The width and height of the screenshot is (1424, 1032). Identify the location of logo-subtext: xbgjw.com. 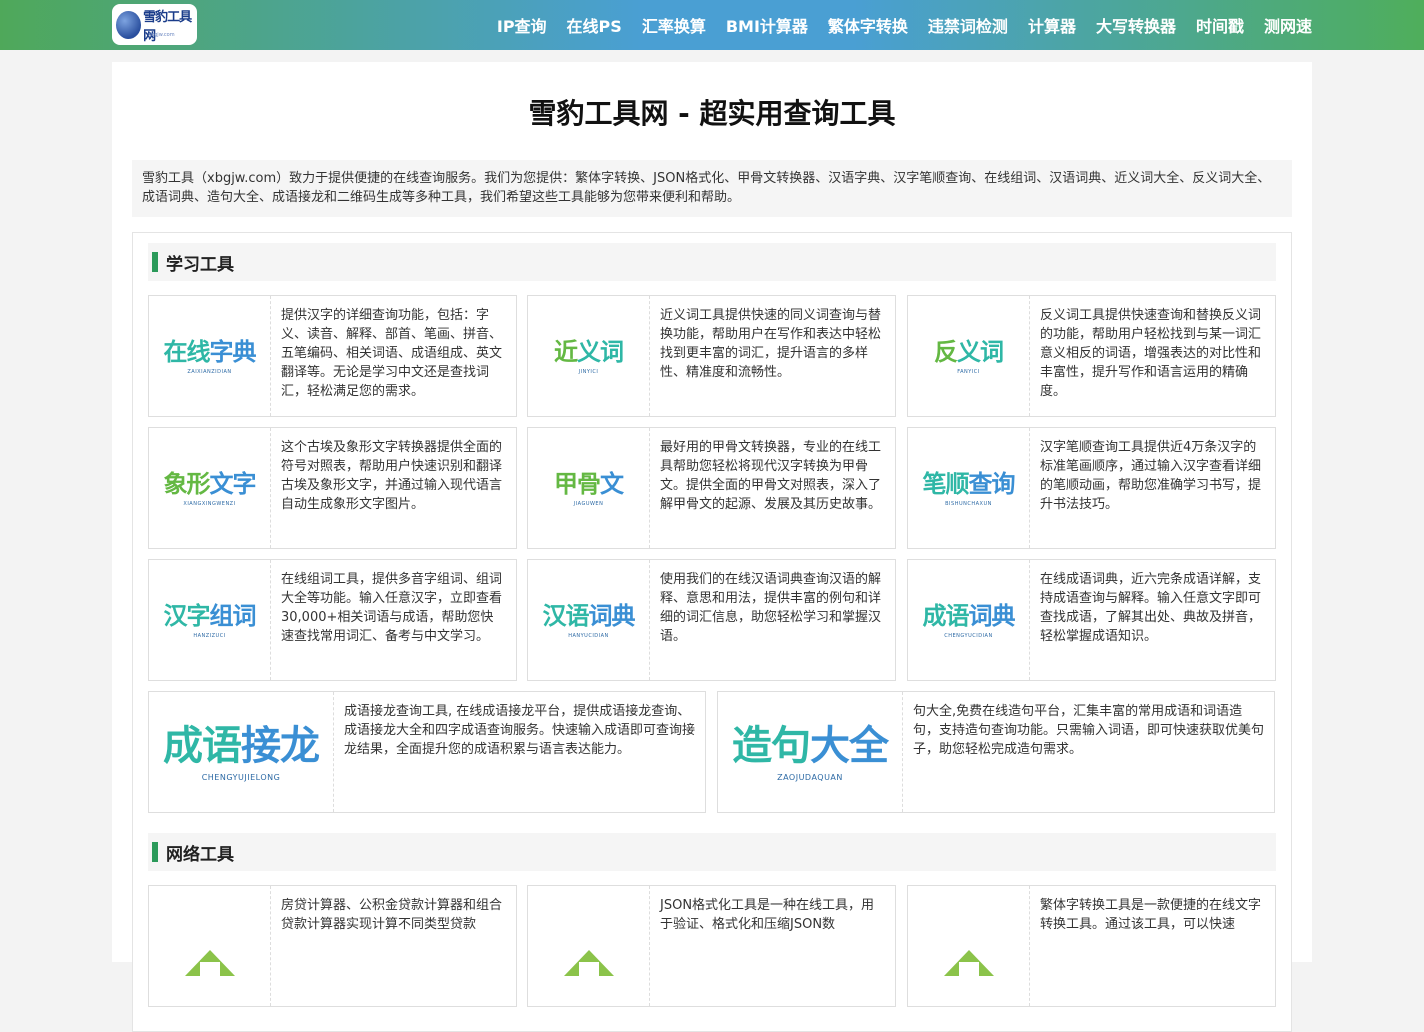
(161, 35).